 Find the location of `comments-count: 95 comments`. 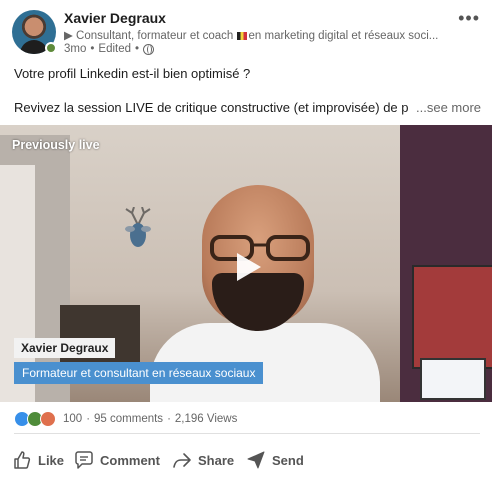

comments-count: 95 comments is located at coordinates (128, 419).